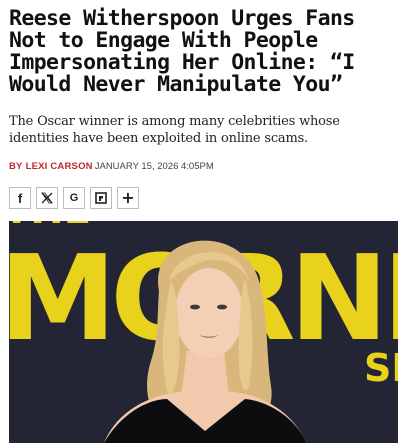 The image size is (404, 447). I want to click on byline: By Lexi Carson January 15, 2026 4:05pm, so click(111, 167).